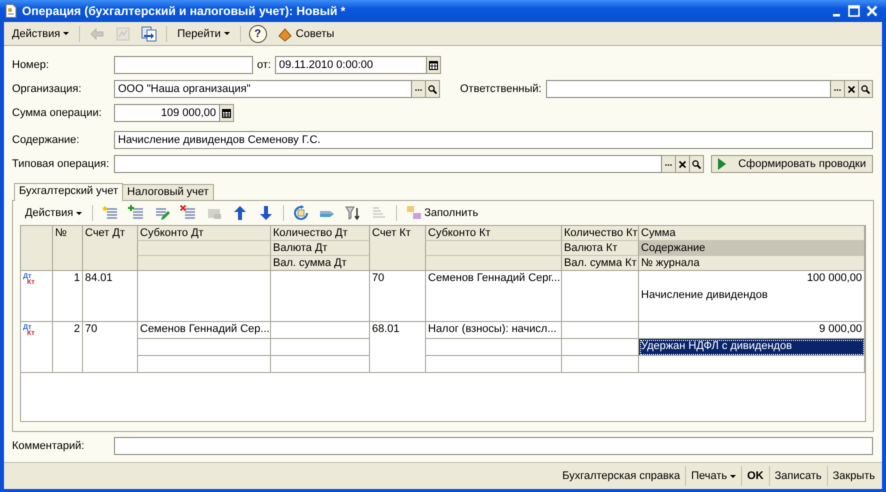 The image size is (886, 492). I want to click on column-header: Вал. сумма Дт, so click(320, 263).